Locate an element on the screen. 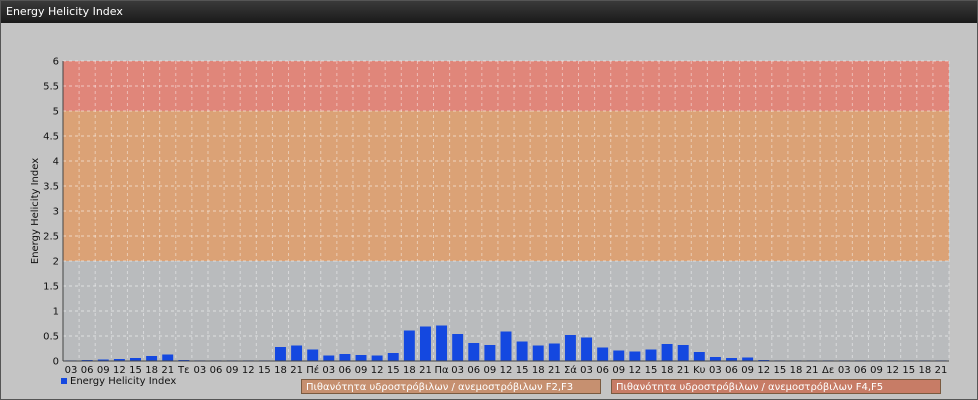 The height and width of the screenshot is (400, 978). y-tick-label: 4 is located at coordinates (56, 162).